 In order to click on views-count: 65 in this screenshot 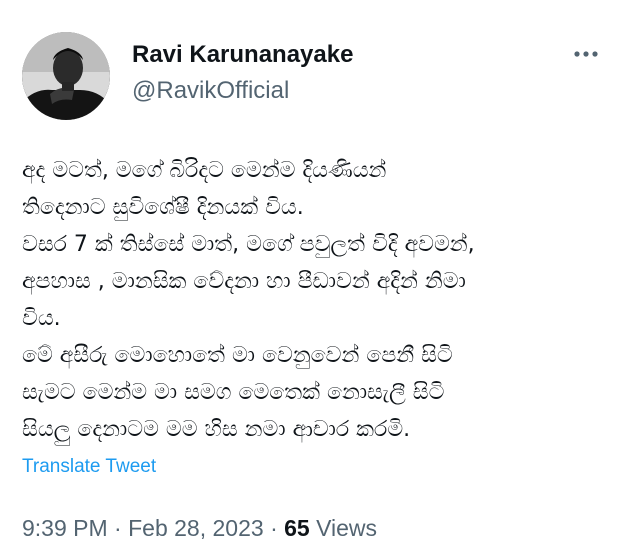, I will do `click(297, 528)`.